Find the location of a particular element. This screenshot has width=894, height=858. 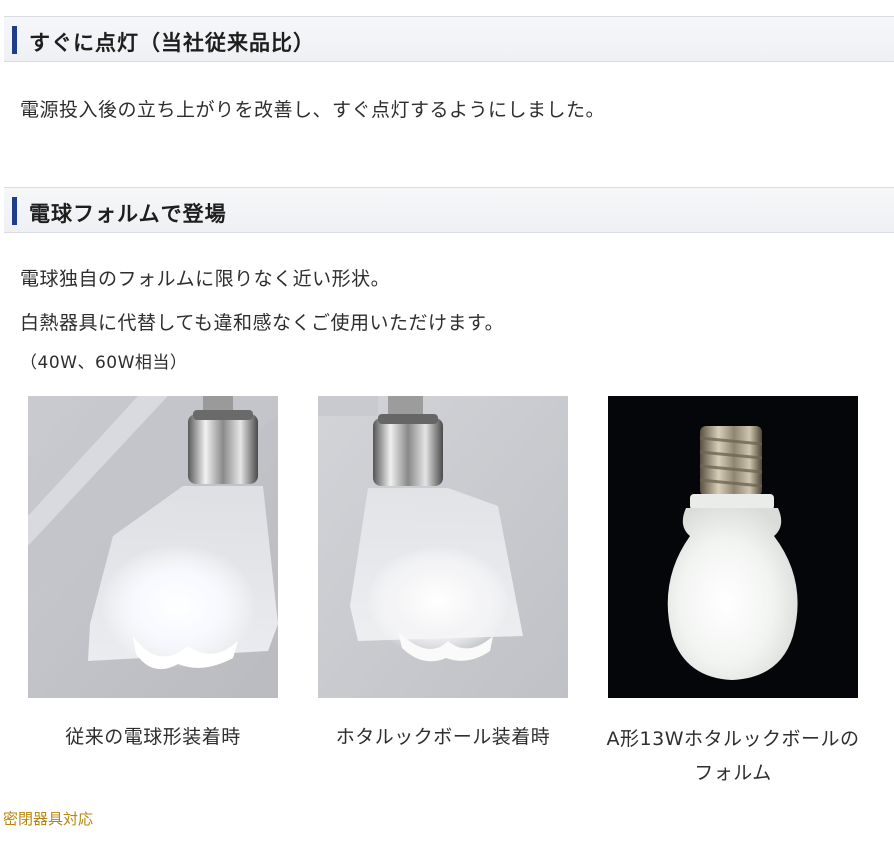

photo-conventional-bulb-fixture is located at coordinates (153, 547).